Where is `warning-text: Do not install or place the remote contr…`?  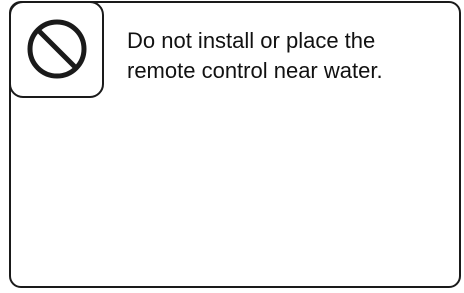 warning-text: Do not install or place the remote contr… is located at coordinates (287, 56).